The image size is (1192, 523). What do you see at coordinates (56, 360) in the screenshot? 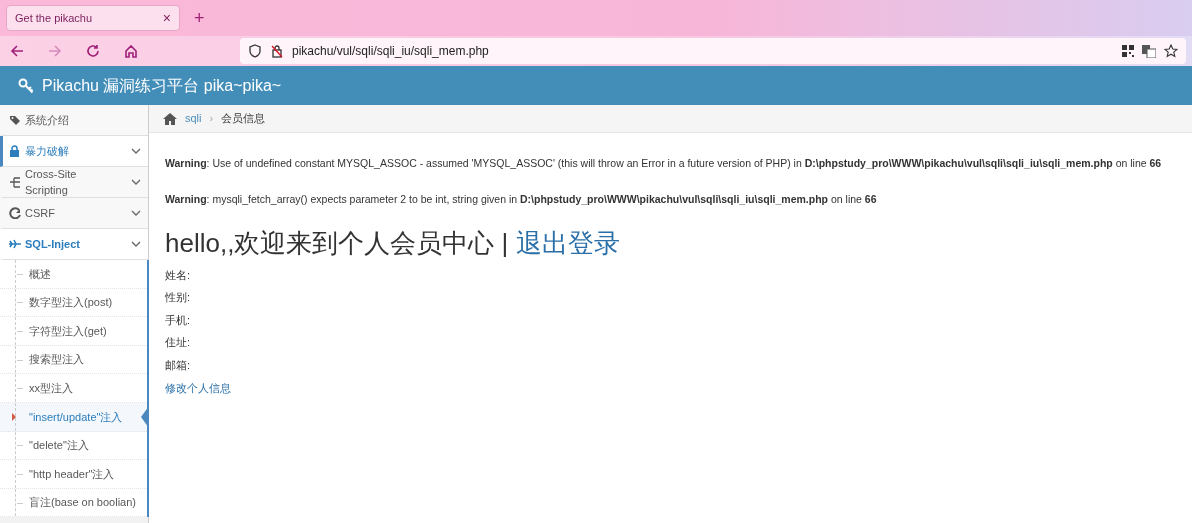
I see `submenu-label: 搜索型注入` at bounding box center [56, 360].